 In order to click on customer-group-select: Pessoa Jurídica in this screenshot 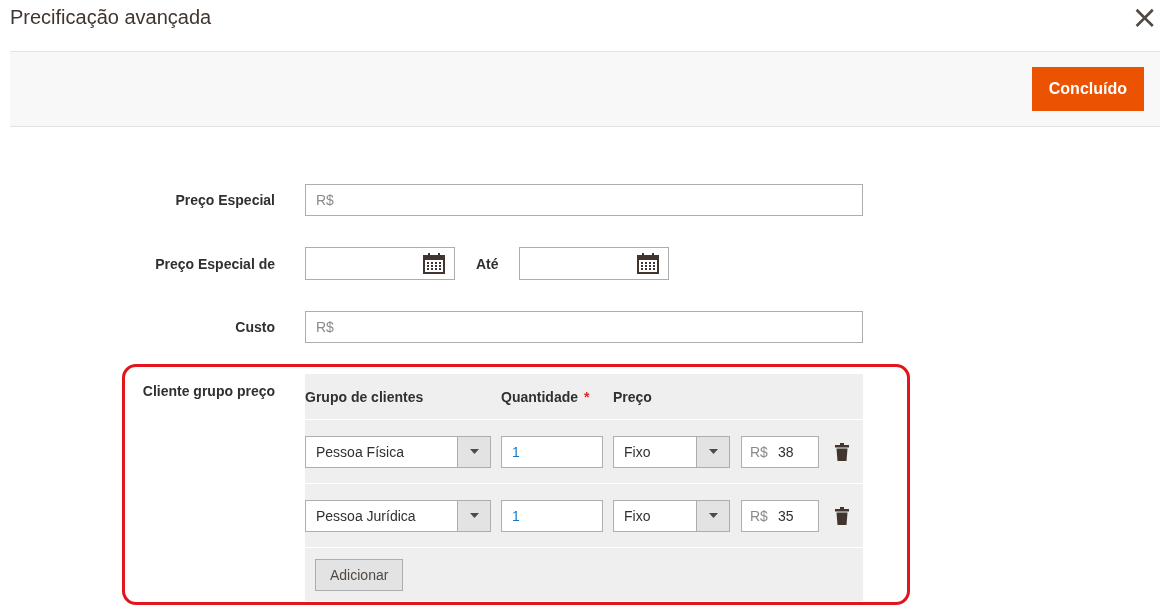, I will do `click(398, 515)`.